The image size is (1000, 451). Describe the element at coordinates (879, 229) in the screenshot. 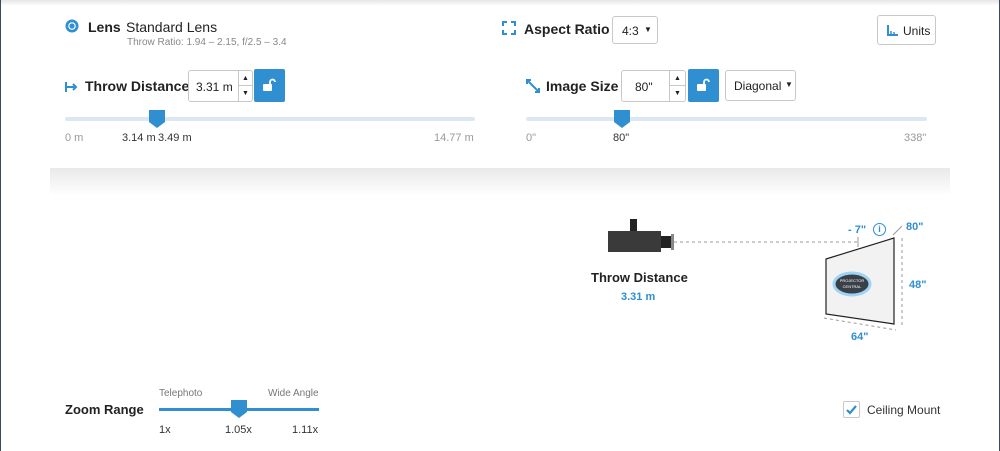

I see `info-icon: i` at that location.